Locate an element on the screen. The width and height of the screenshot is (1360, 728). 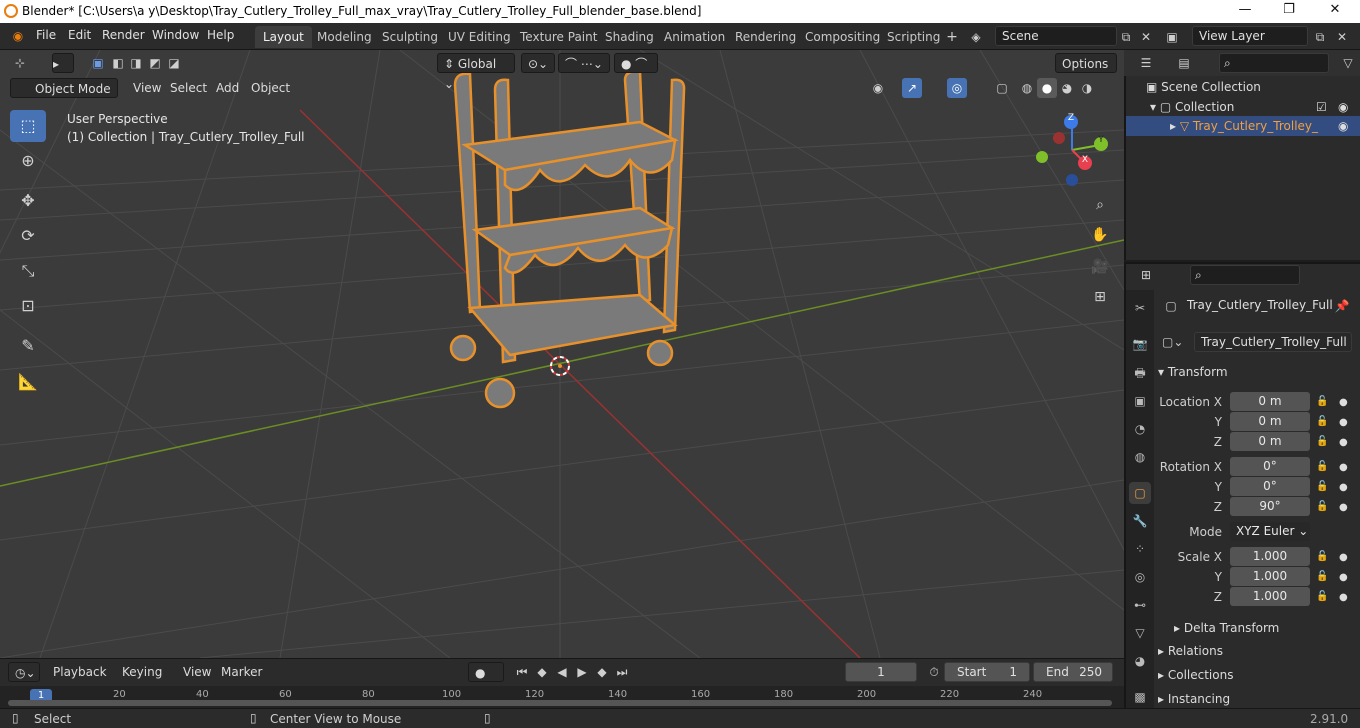
start-frame-field: Start 1 is located at coordinates (987, 672).